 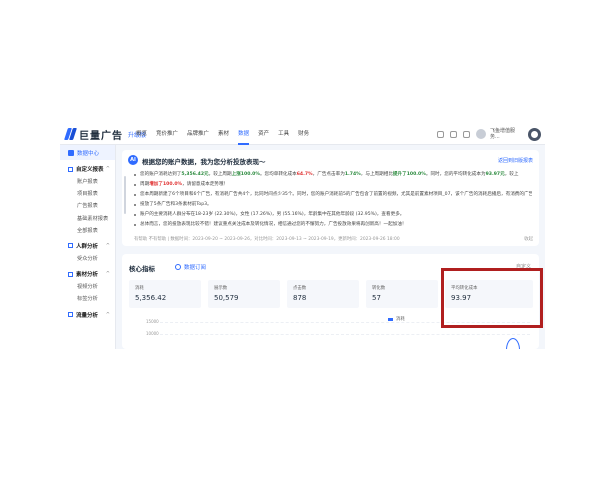 What do you see at coordinates (195, 268) in the screenshot?
I see `data-subscribe-label: 数据订阅` at bounding box center [195, 268].